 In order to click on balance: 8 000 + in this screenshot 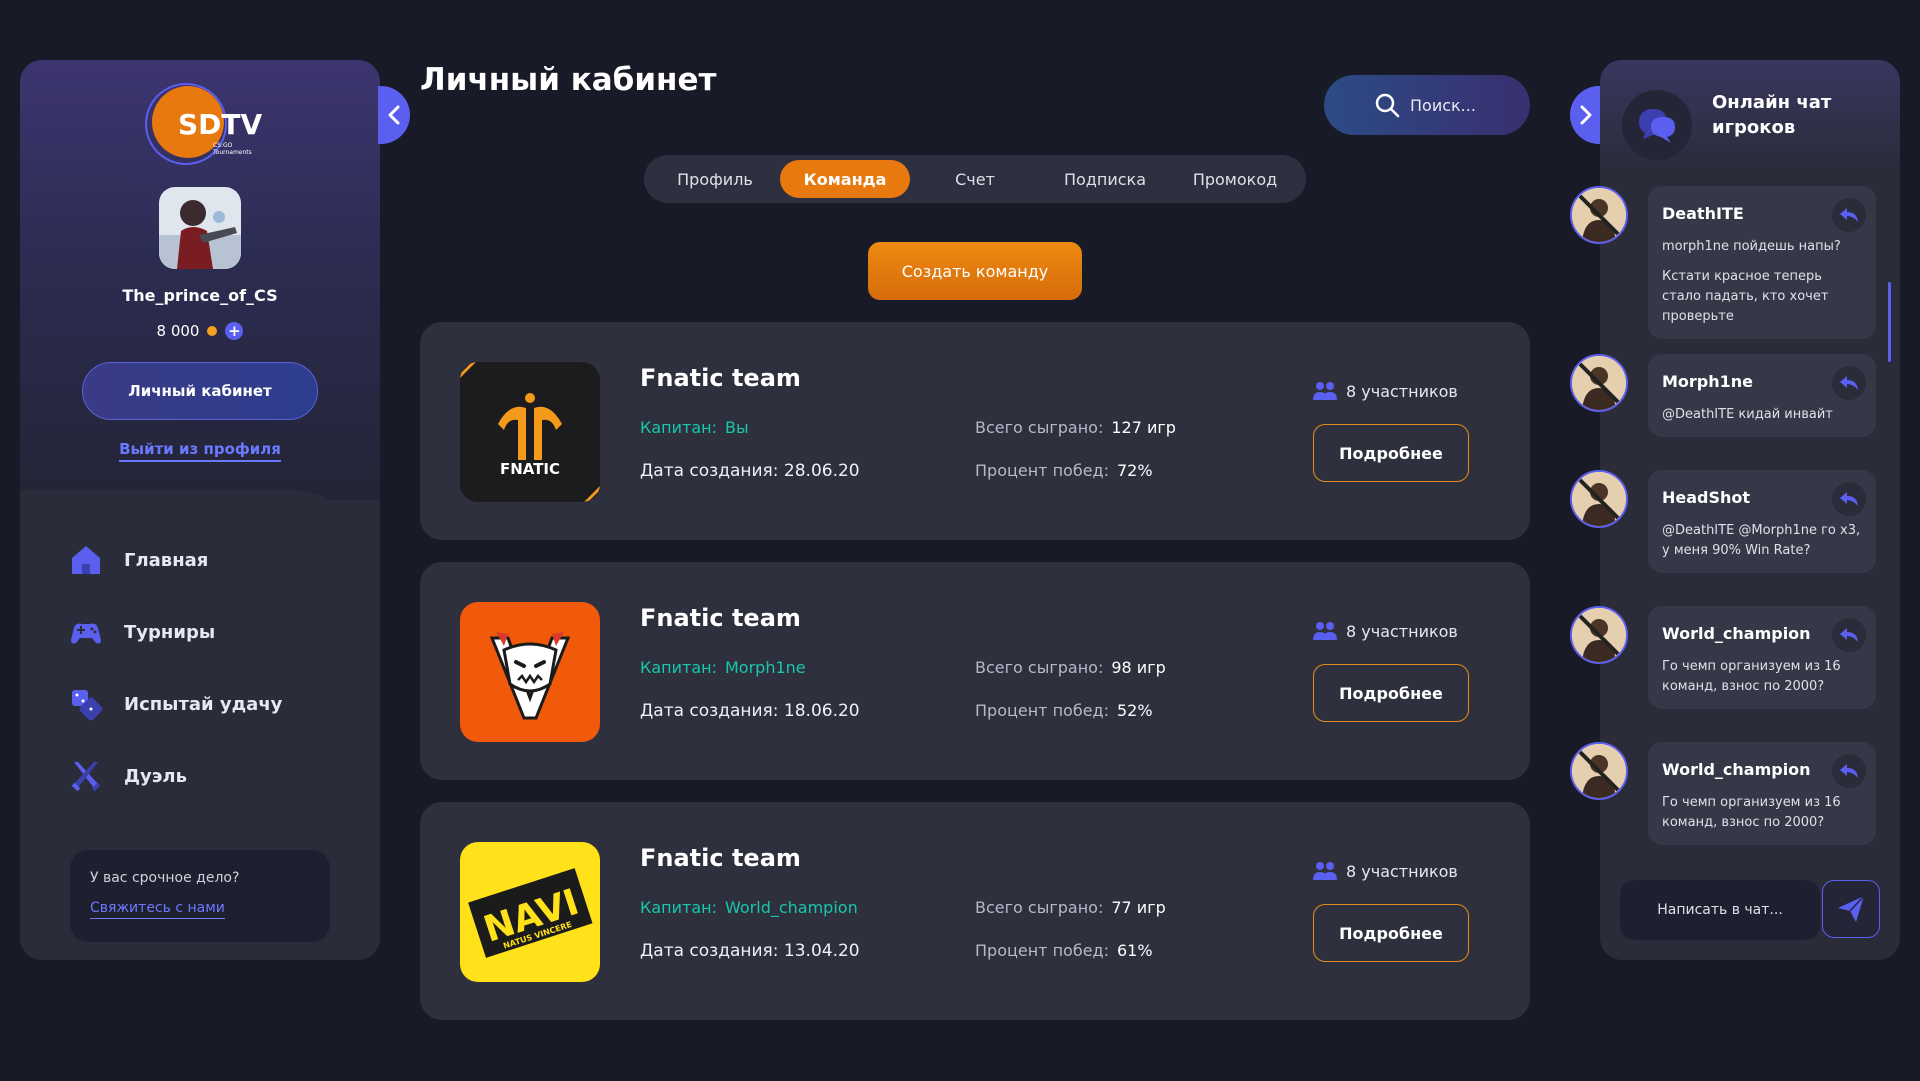, I will do `click(200, 331)`.